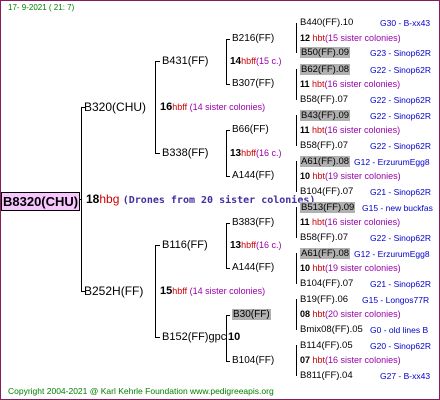 Image resolution: width=440 pixels, height=400 pixels. I want to click on sister-colonies: (15 c.), so click(268, 61).